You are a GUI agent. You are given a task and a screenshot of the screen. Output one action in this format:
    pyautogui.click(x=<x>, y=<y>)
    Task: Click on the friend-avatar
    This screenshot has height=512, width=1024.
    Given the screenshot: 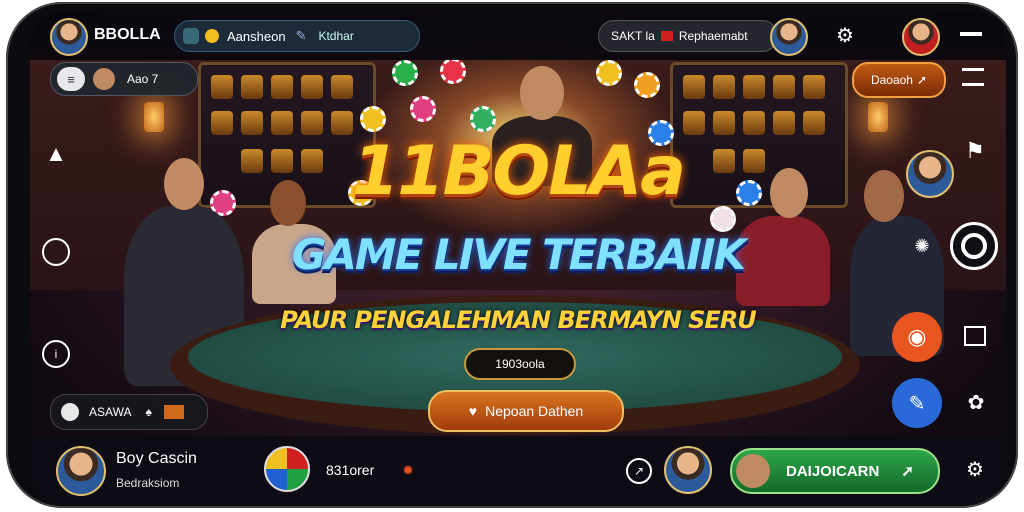 What is the action you would take?
    pyautogui.click(x=688, y=470)
    